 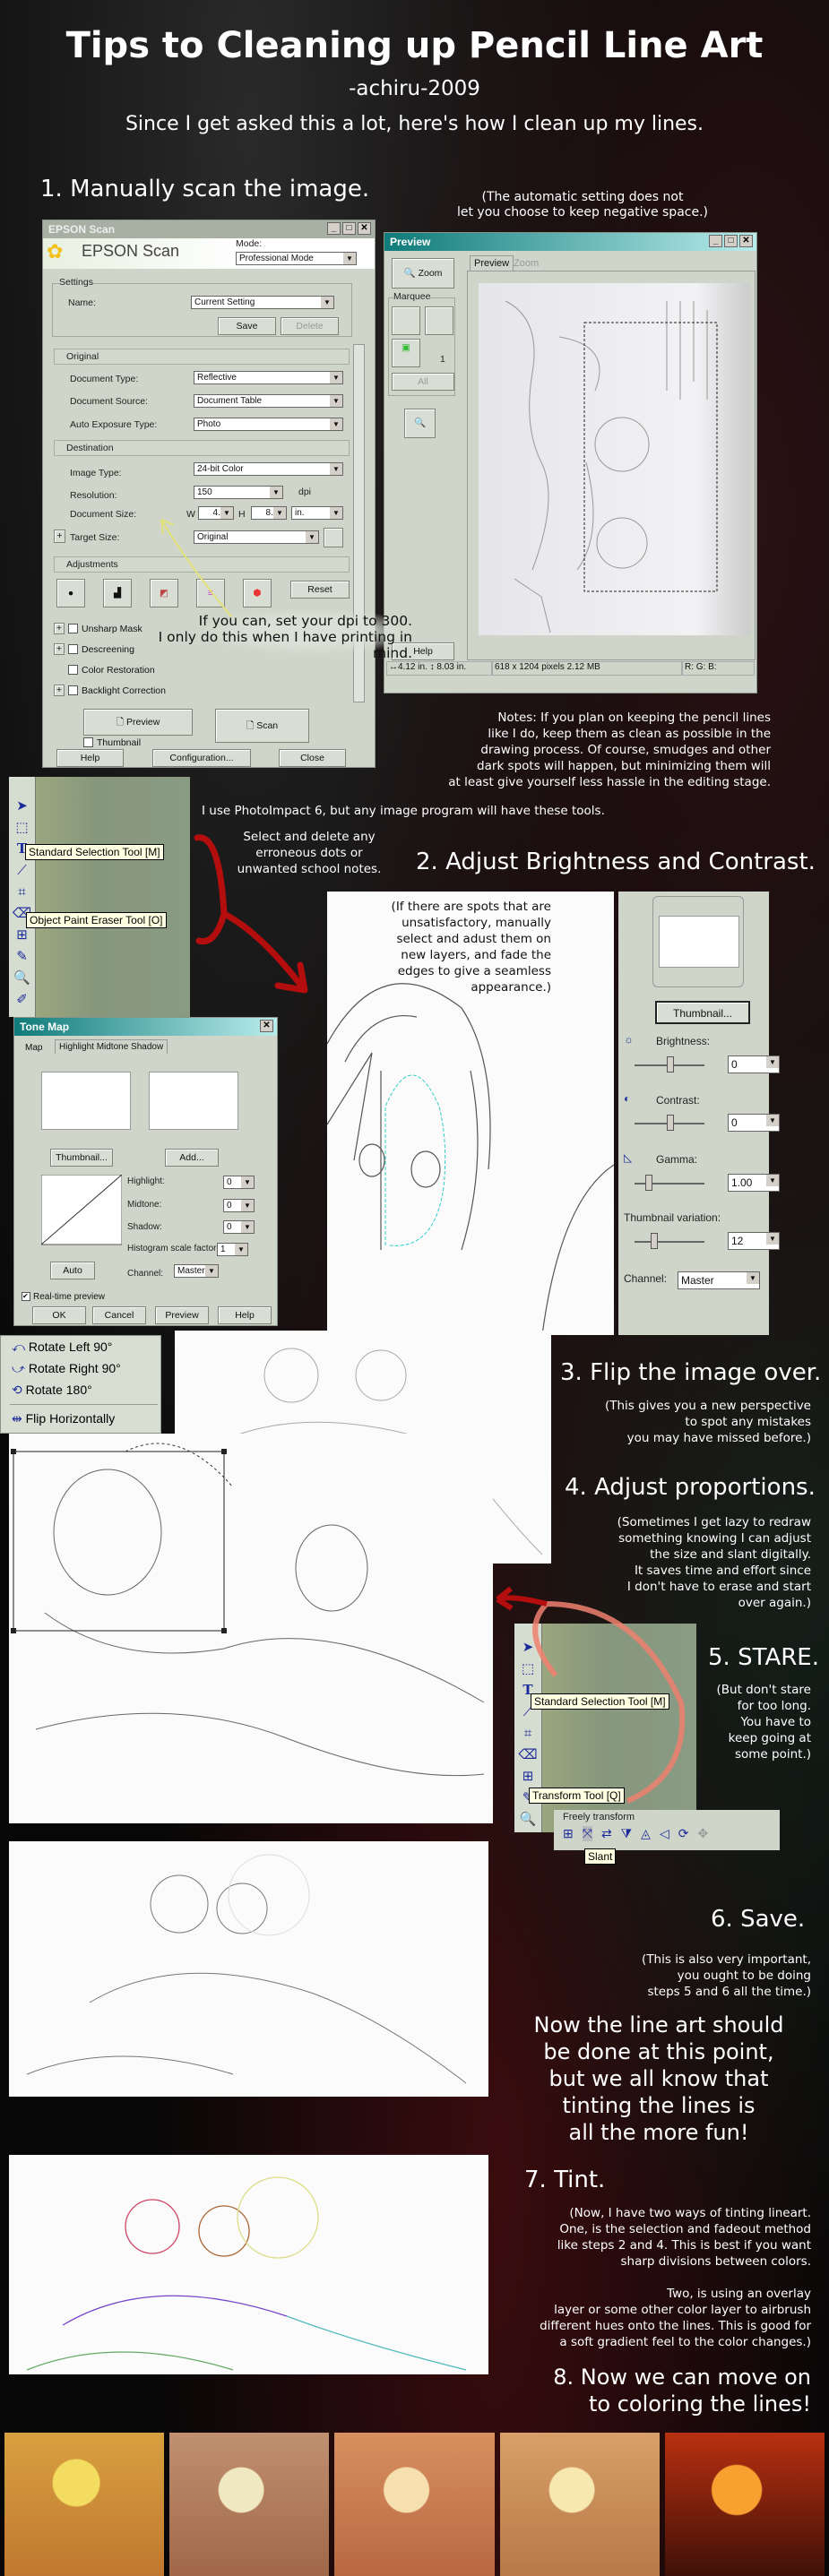 What do you see at coordinates (262, 726) in the screenshot?
I see `scan-button: 🗋 Scan` at bounding box center [262, 726].